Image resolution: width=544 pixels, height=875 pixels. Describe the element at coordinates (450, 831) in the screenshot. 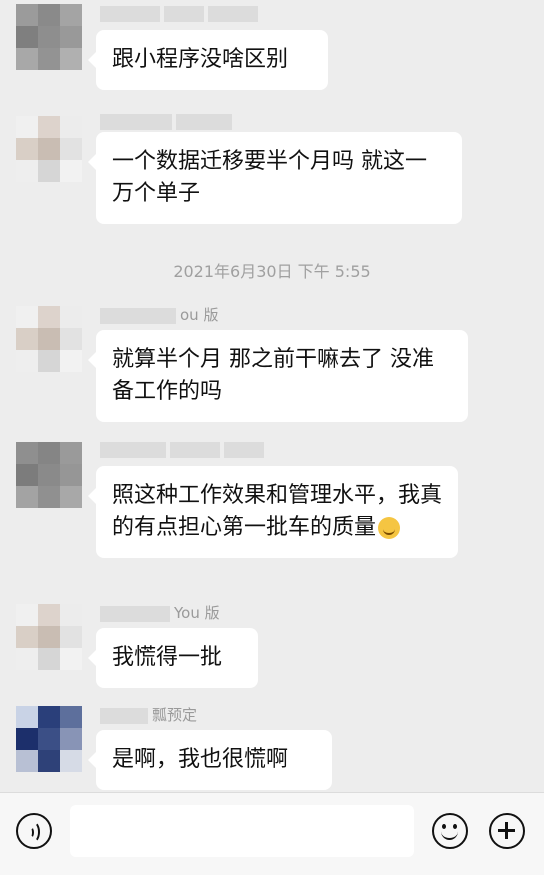

I see `emoji-icon` at that location.